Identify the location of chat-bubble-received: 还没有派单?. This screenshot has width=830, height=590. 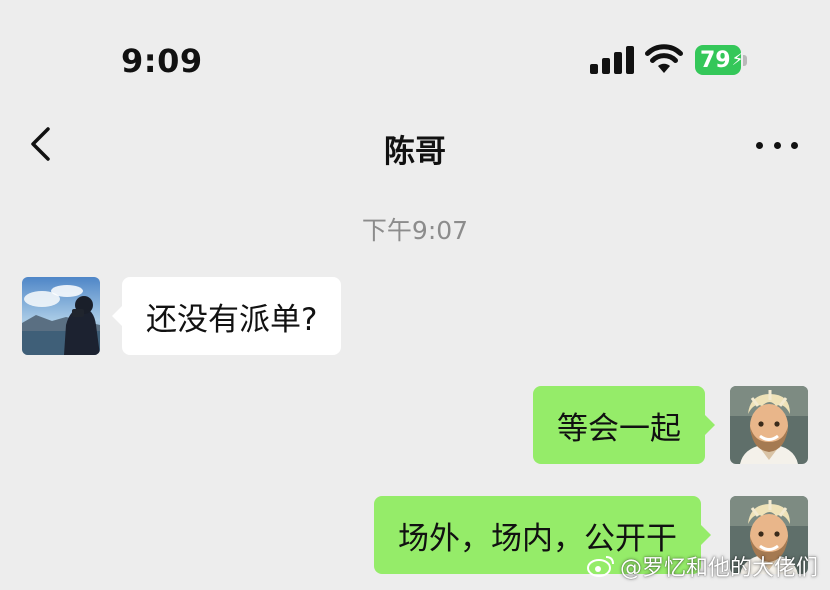
(226, 316).